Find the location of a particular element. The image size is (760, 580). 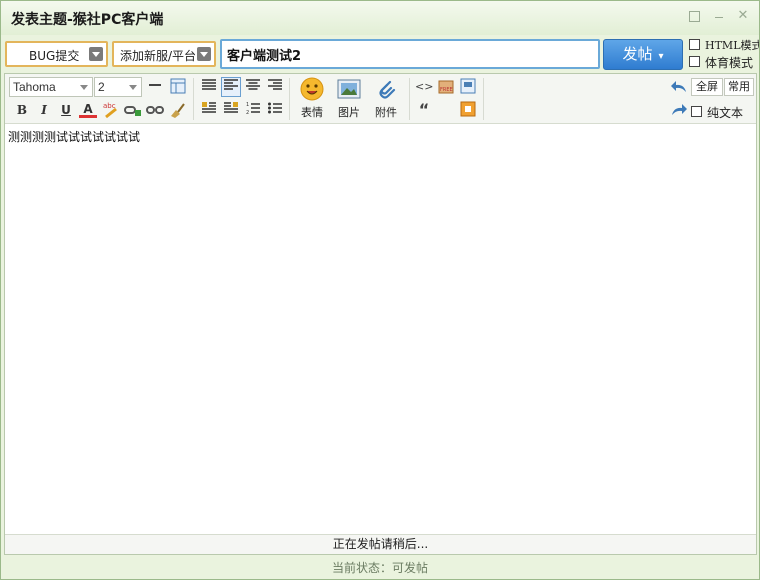

html-mode-checkbox: HTML模式 is located at coordinates (724, 45).